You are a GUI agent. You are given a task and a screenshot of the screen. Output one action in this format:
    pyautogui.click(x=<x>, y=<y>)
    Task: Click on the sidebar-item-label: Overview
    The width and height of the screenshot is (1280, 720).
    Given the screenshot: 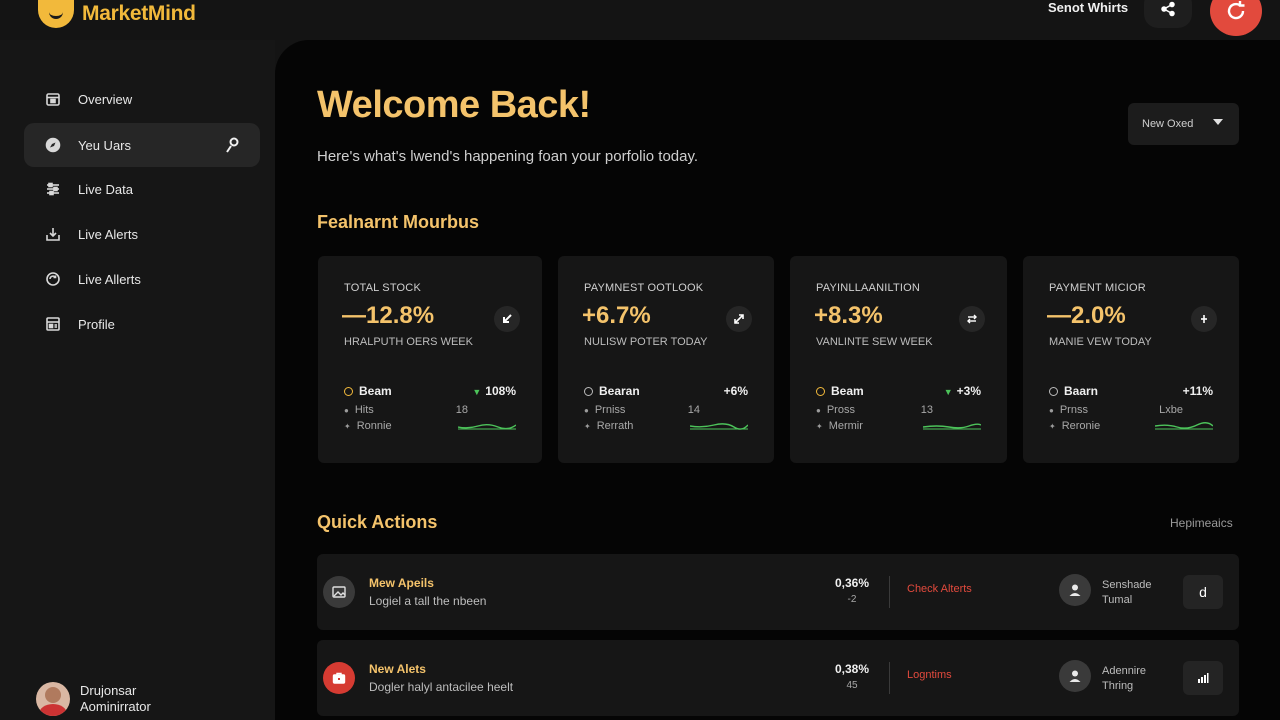 What is the action you would take?
    pyautogui.click(x=105, y=99)
    